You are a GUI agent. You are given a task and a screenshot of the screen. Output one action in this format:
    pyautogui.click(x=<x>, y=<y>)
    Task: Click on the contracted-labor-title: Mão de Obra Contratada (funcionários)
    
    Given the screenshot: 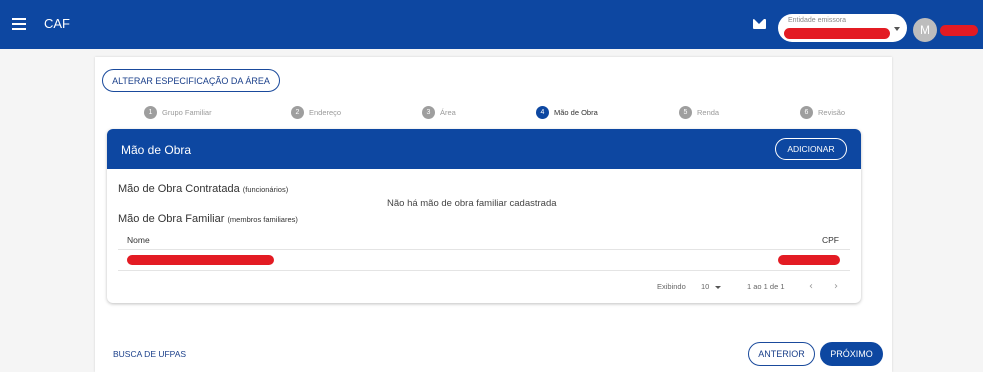 What is the action you would take?
    pyautogui.click(x=203, y=189)
    